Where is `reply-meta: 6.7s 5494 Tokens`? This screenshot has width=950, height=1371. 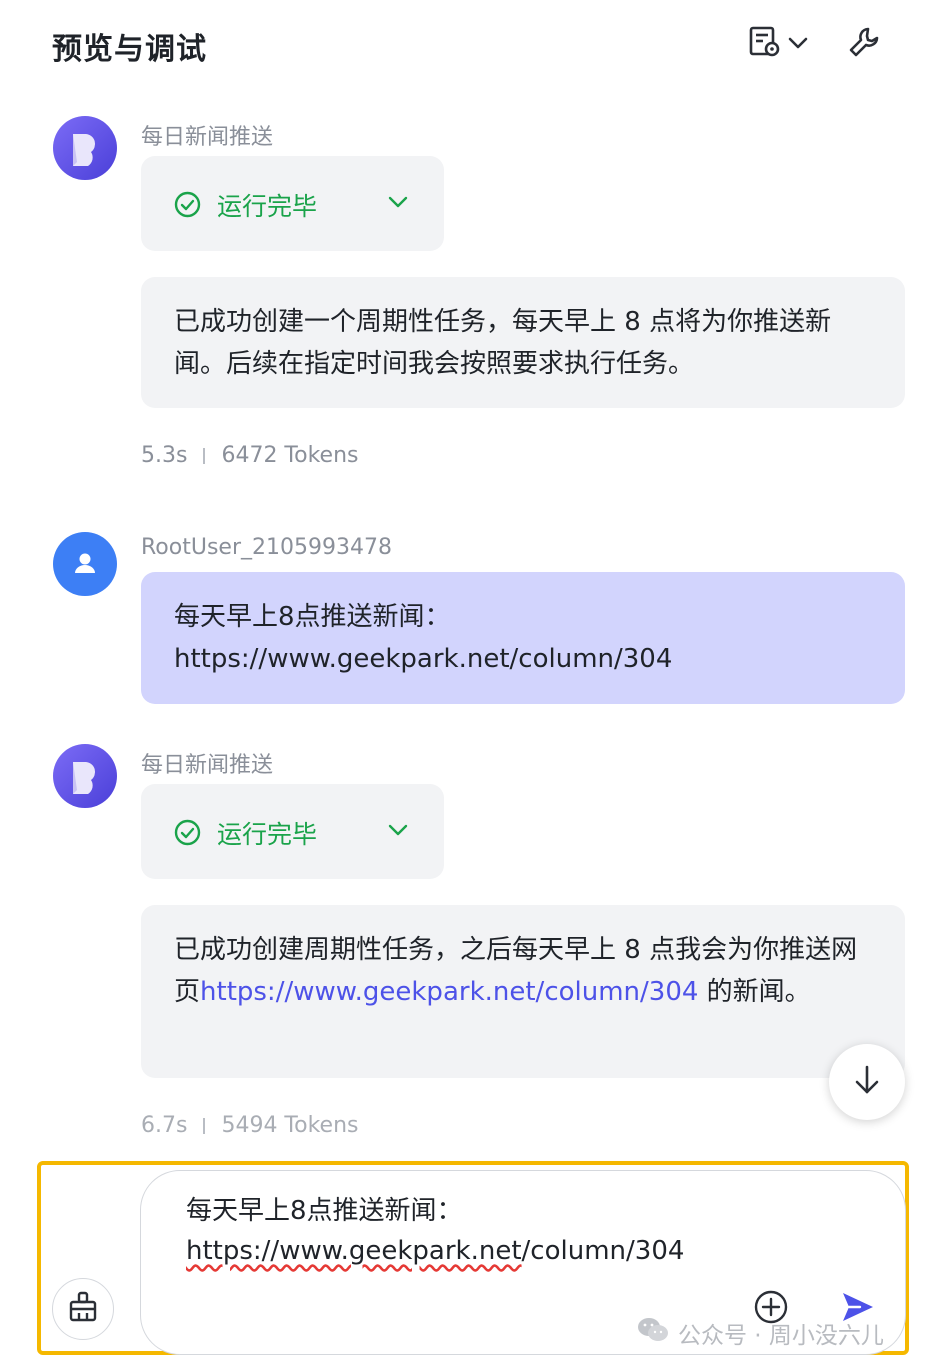 reply-meta: 6.7s 5494 Tokens is located at coordinates (250, 1125).